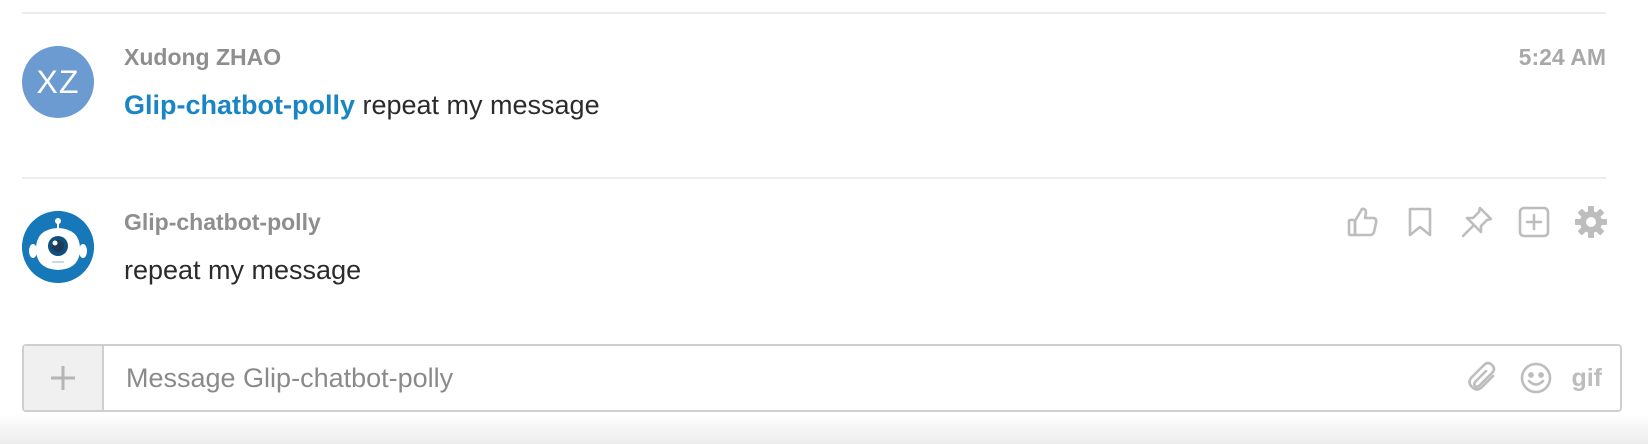  I want to click on message-composer: gif, so click(822, 378).